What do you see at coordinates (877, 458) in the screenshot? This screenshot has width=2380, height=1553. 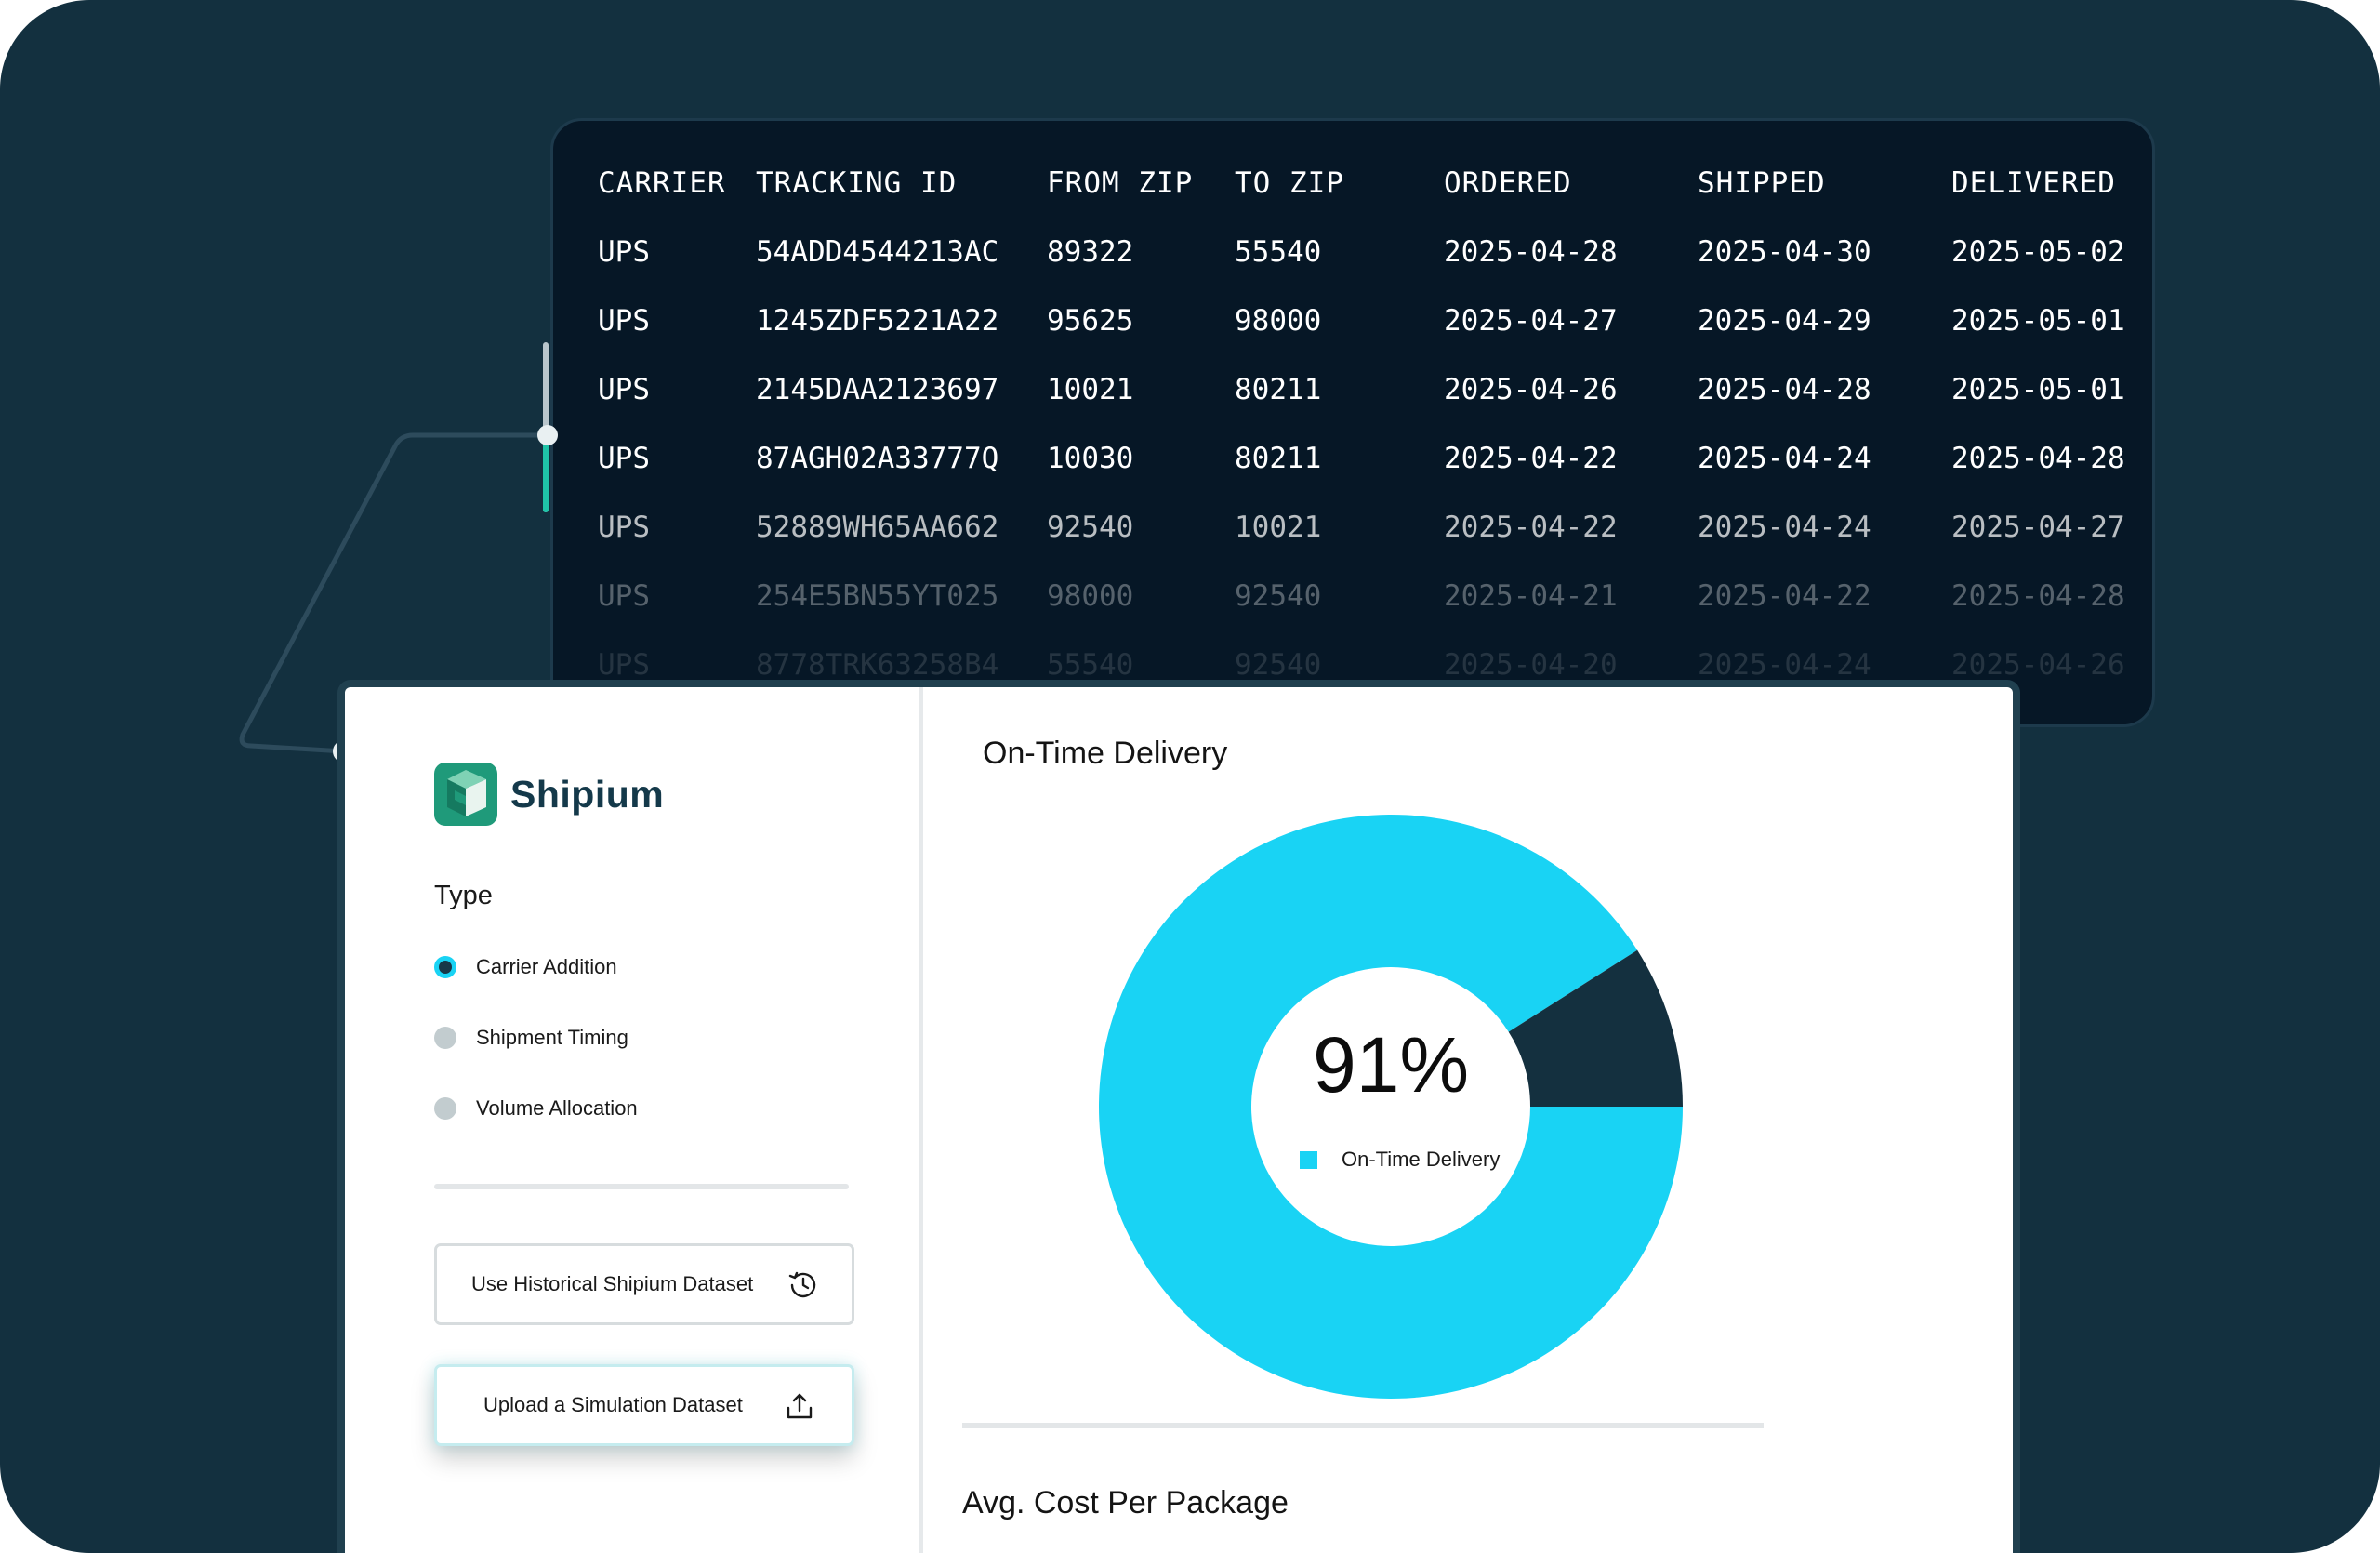 I see `table-cell: 87AGH02A33777Q` at bounding box center [877, 458].